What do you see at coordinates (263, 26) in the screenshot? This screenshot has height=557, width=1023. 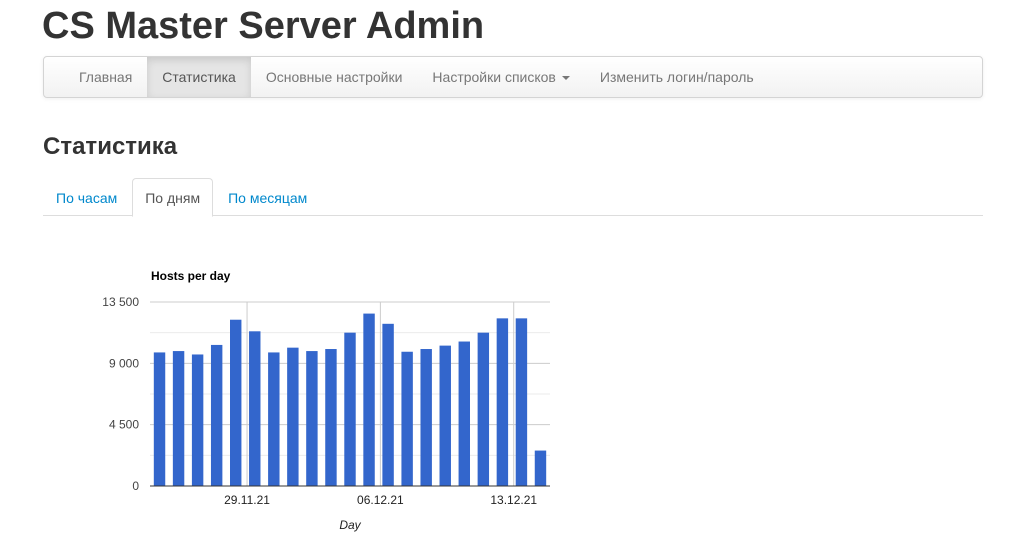 I see `app-title: CS Master Server Admin` at bounding box center [263, 26].